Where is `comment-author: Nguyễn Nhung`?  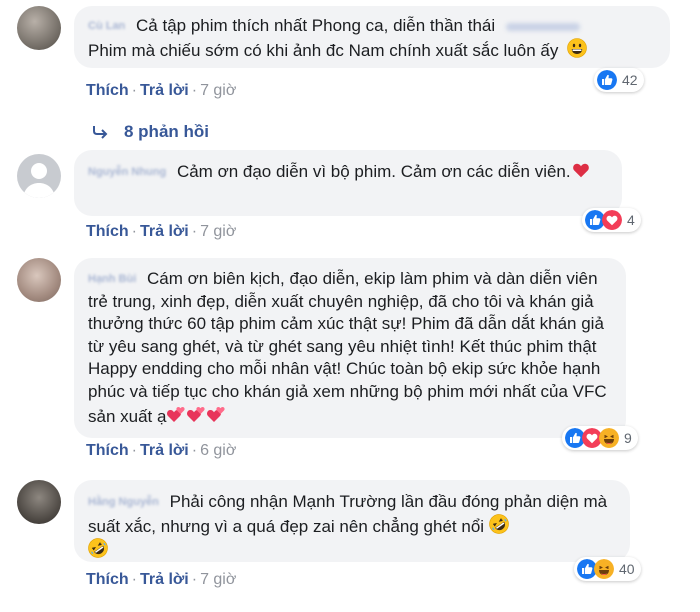 comment-author: Nguyễn Nhung is located at coordinates (127, 172).